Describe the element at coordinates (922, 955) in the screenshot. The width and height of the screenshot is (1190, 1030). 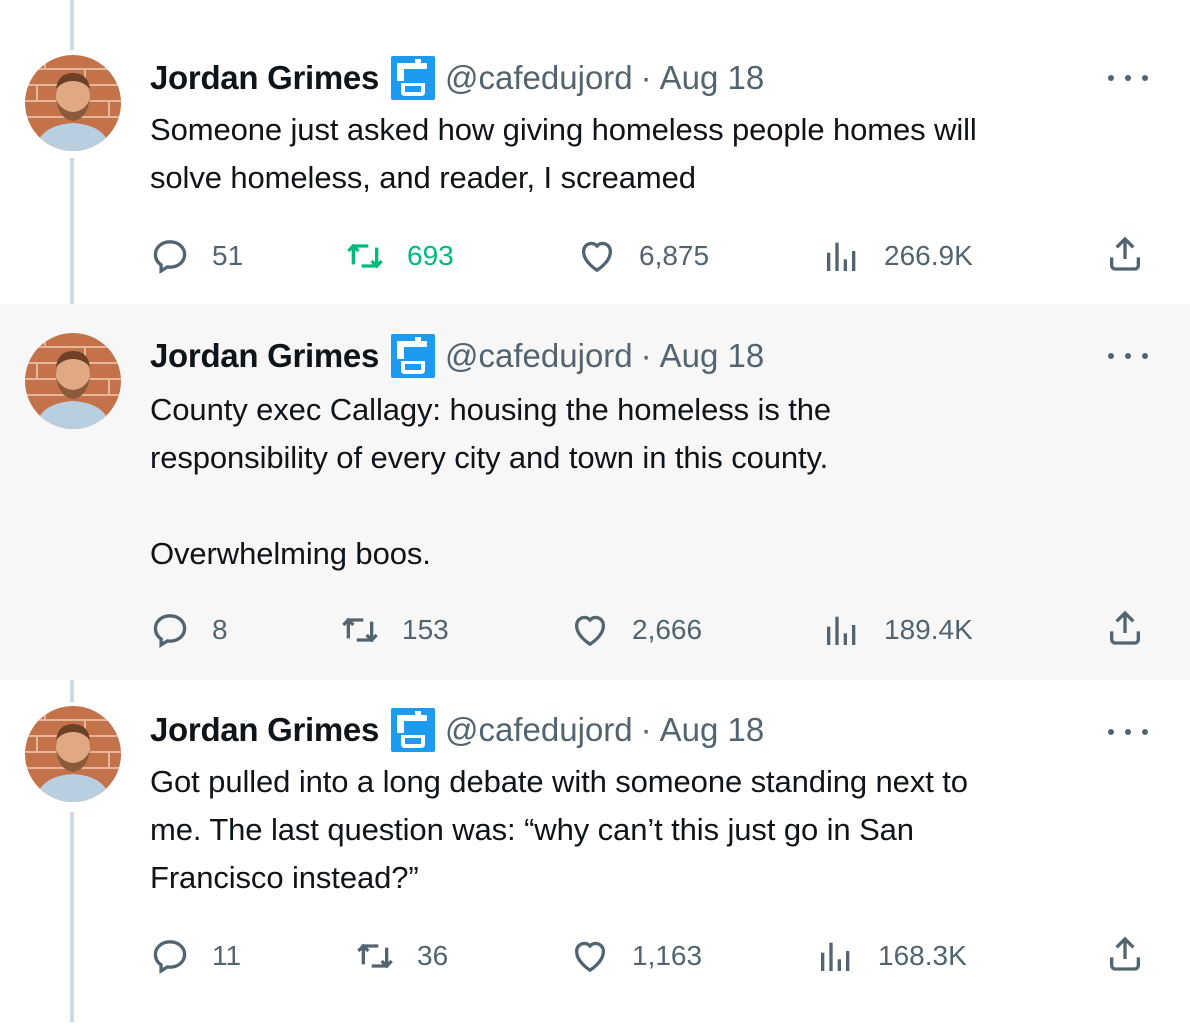
I see `views-count: 168.3K` at that location.